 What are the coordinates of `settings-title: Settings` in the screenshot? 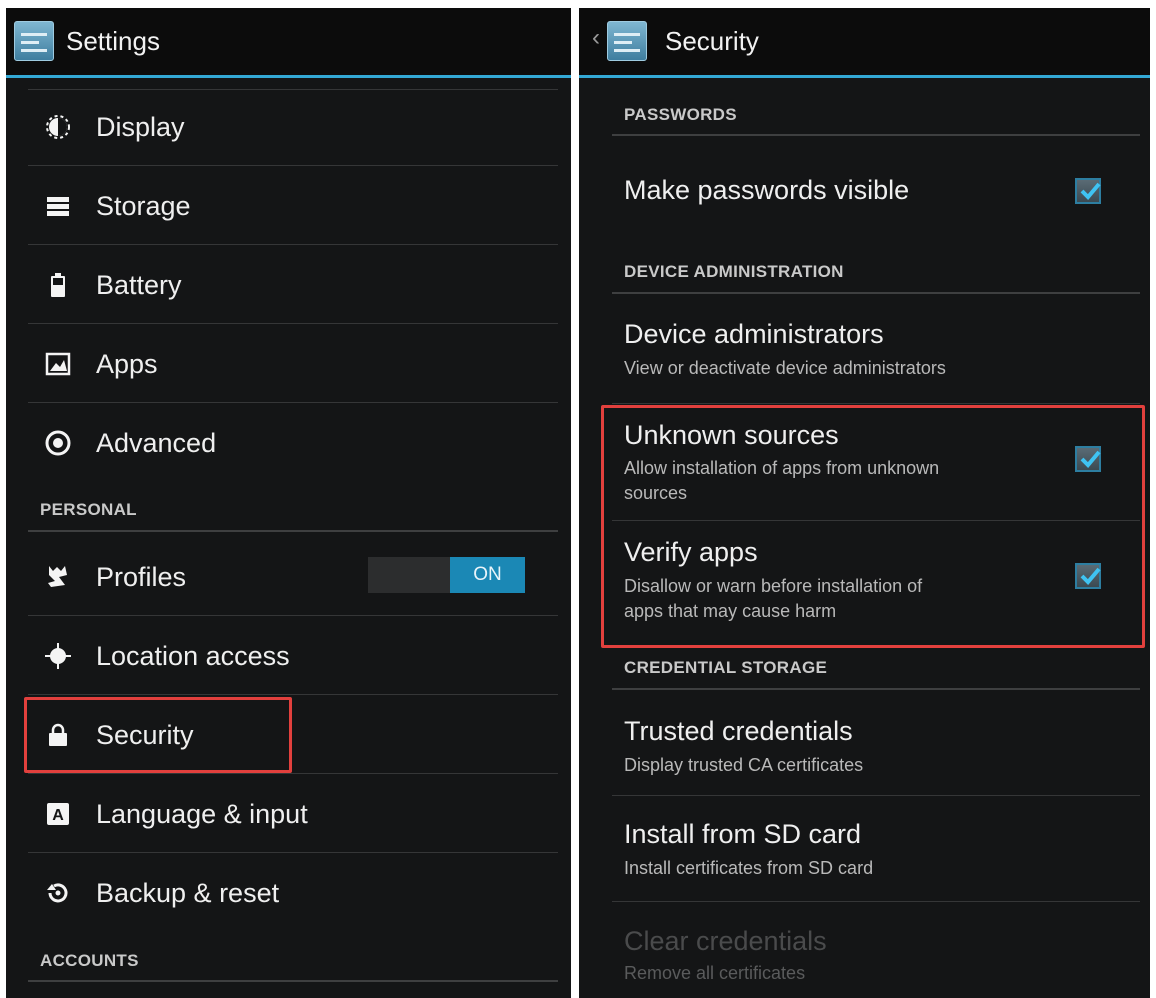 It's located at (113, 41).